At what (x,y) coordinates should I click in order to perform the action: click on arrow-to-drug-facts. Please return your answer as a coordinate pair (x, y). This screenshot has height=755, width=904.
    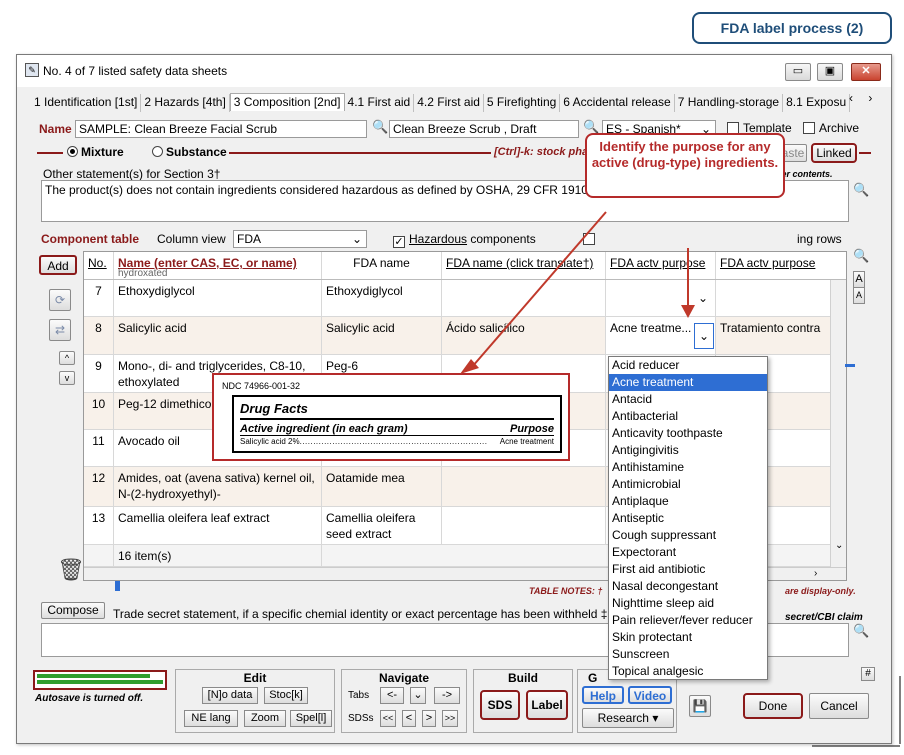
    Looking at the image, I should click on (539, 289).